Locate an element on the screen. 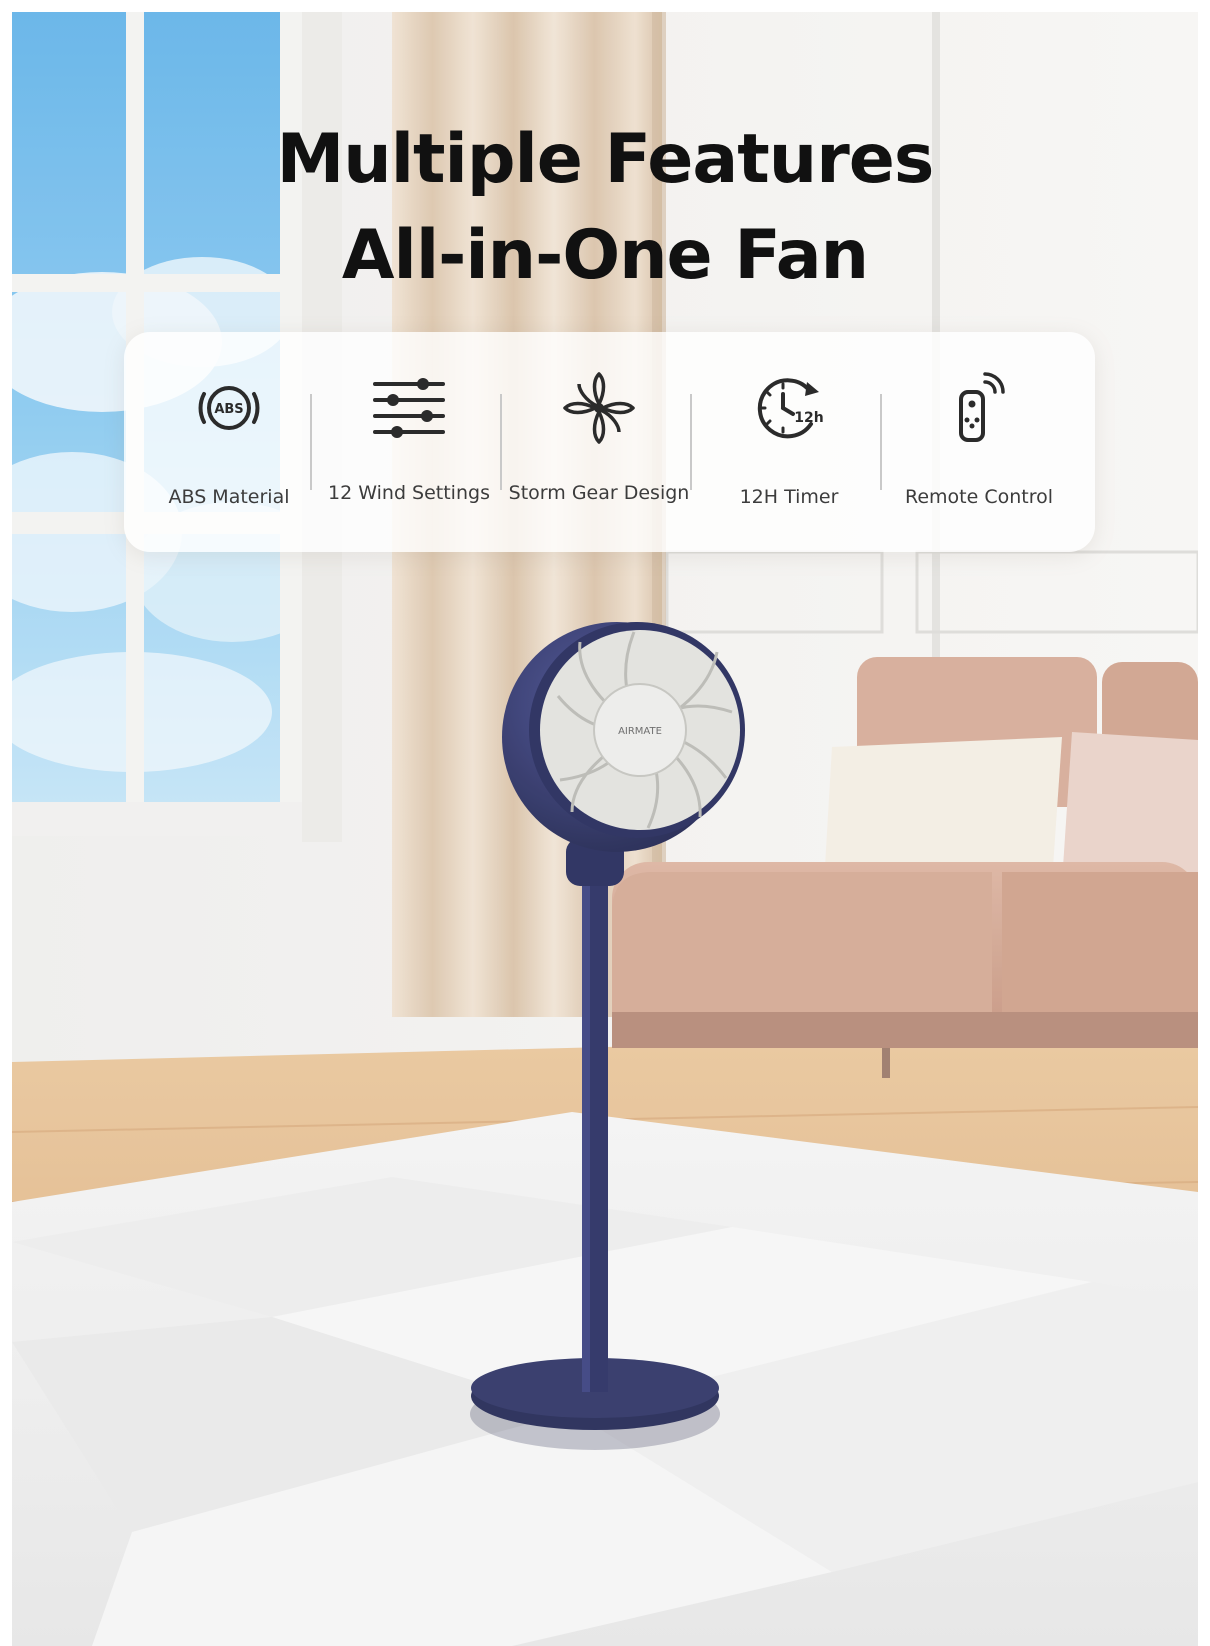 The width and height of the screenshot is (1210, 1646). abs-badge-text: ABS is located at coordinates (228, 409).